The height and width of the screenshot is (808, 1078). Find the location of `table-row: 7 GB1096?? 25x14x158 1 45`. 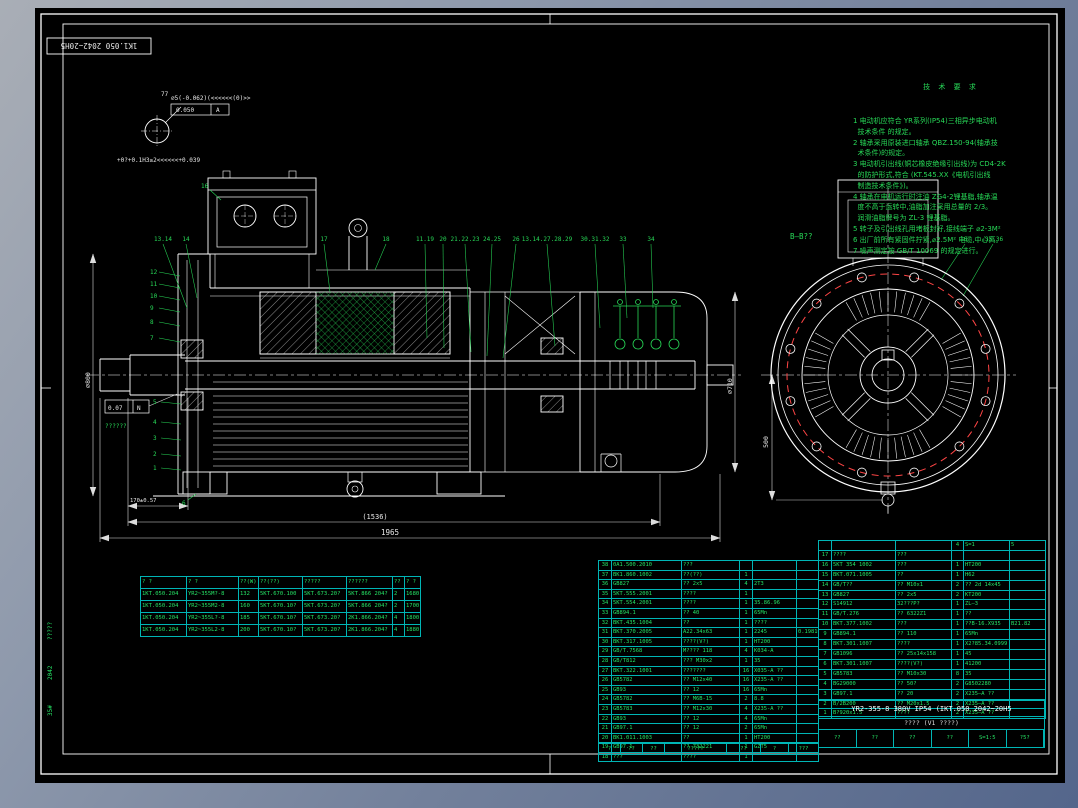

table-row: 7 GB1096?? 25x14x158 1 45 is located at coordinates (932, 654).